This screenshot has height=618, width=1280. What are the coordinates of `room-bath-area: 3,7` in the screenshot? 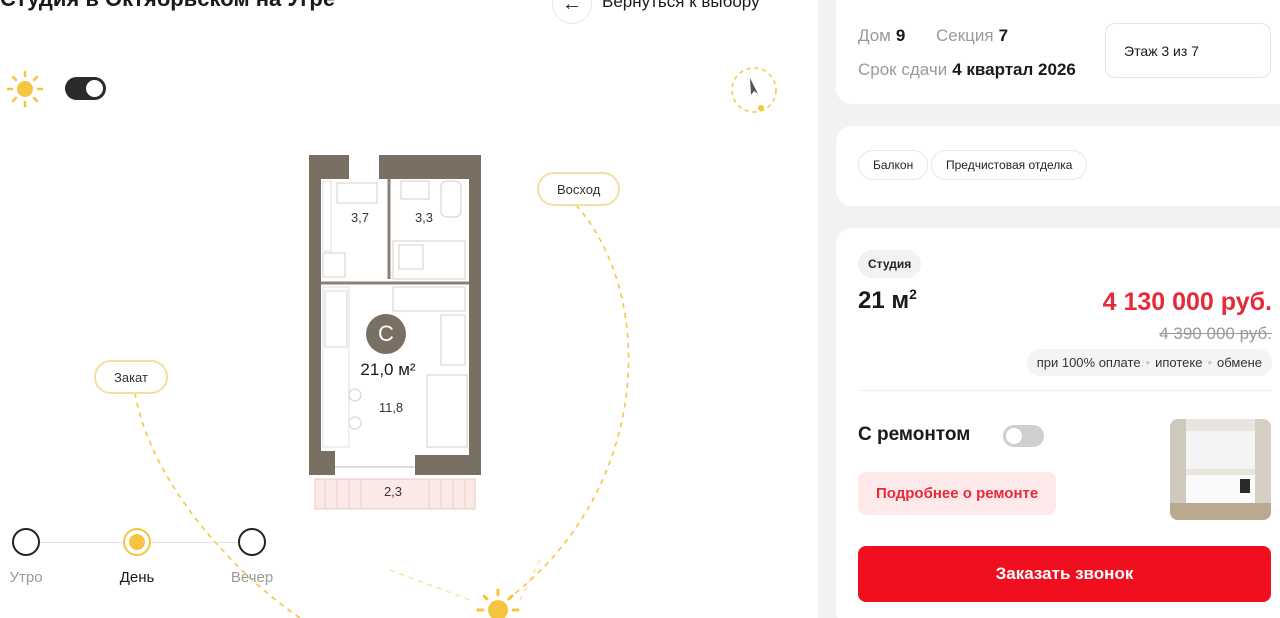 It's located at (360, 217).